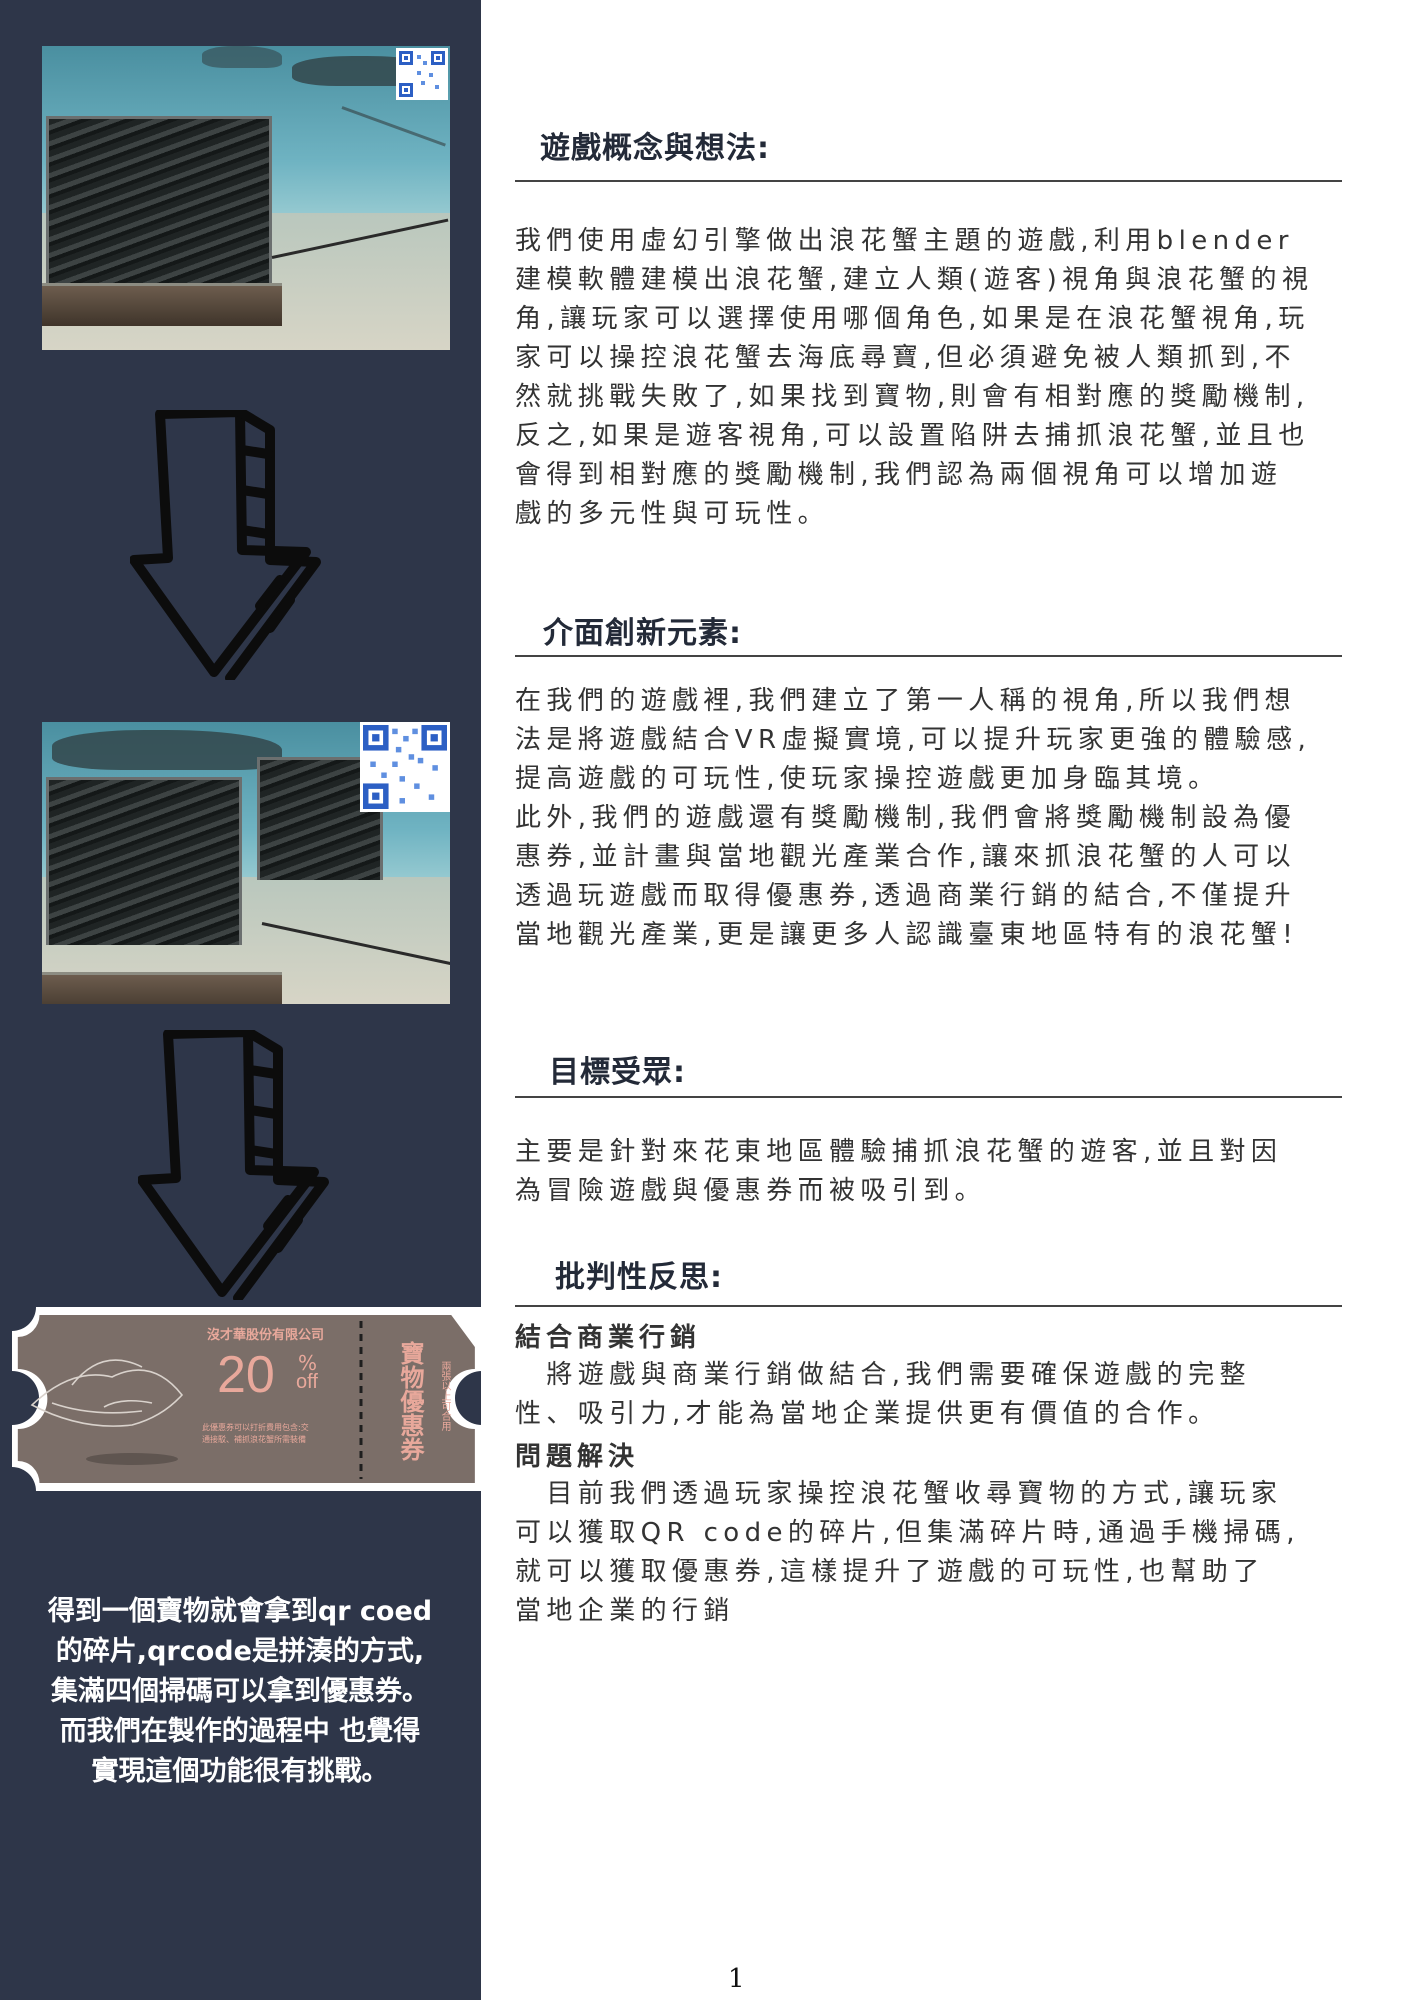 This screenshot has width=1414, height=2000. I want to click on section-heading: 介面創新元素:, so click(642, 633).